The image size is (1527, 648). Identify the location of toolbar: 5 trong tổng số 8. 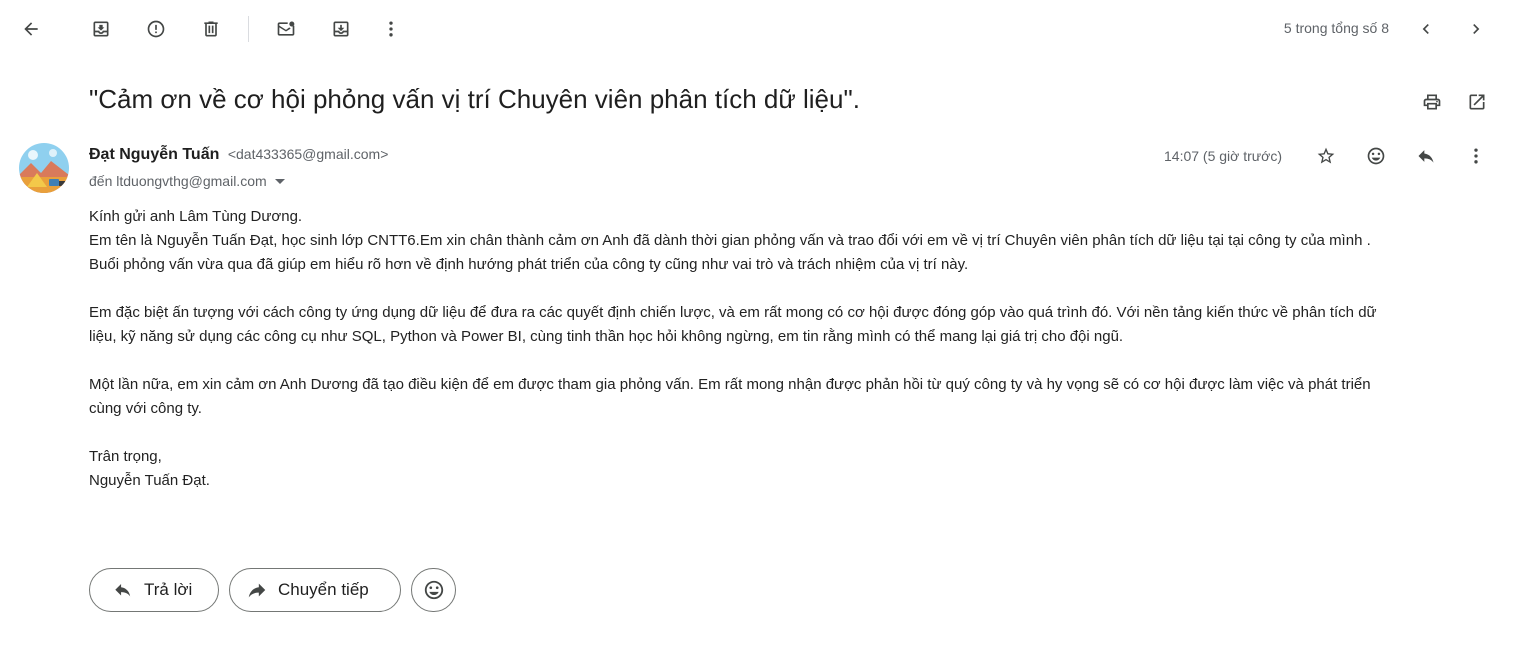
(763, 29).